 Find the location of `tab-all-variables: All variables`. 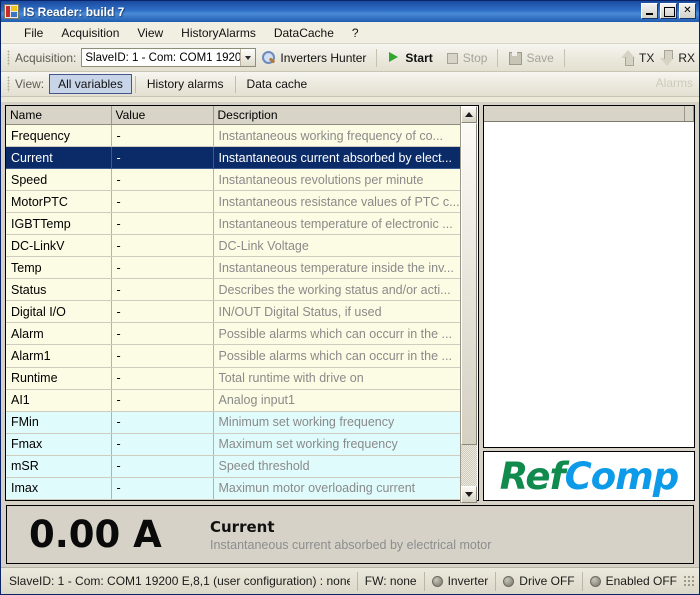

tab-all-variables: All variables is located at coordinates (90, 84).